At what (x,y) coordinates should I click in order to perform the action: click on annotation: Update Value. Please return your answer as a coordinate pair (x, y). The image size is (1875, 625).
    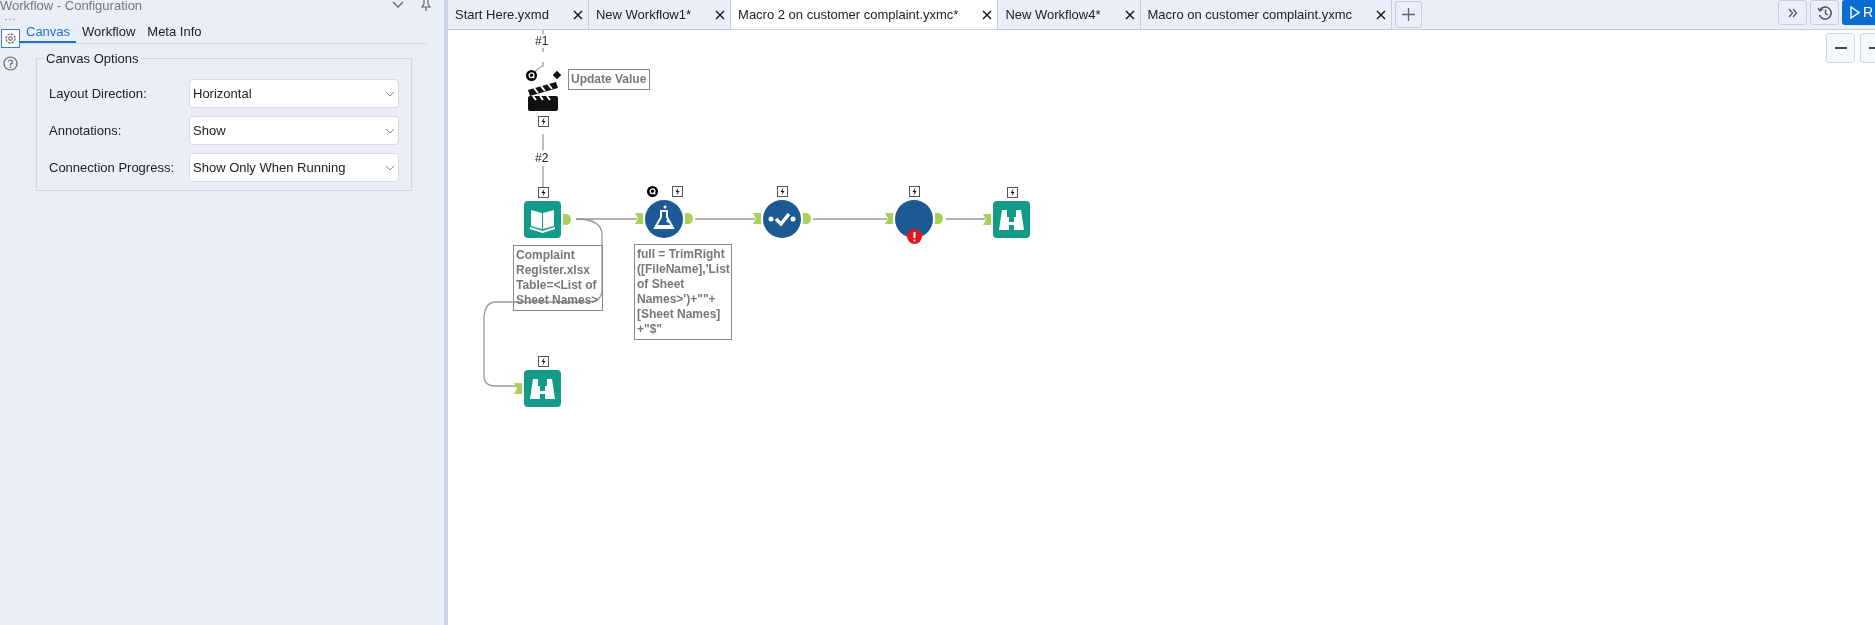
    Looking at the image, I should click on (609, 79).